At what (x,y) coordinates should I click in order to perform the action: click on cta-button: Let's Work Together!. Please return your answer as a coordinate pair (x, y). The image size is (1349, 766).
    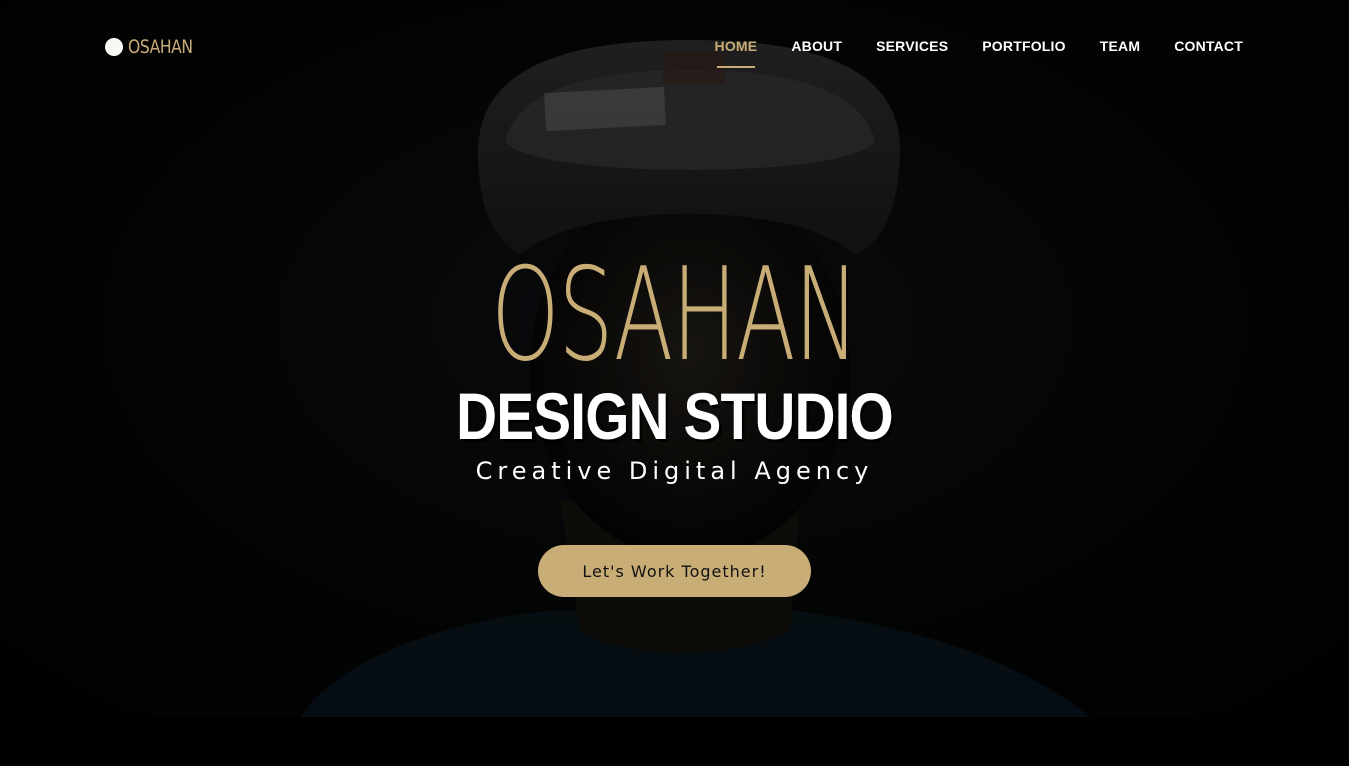
    Looking at the image, I should click on (674, 571).